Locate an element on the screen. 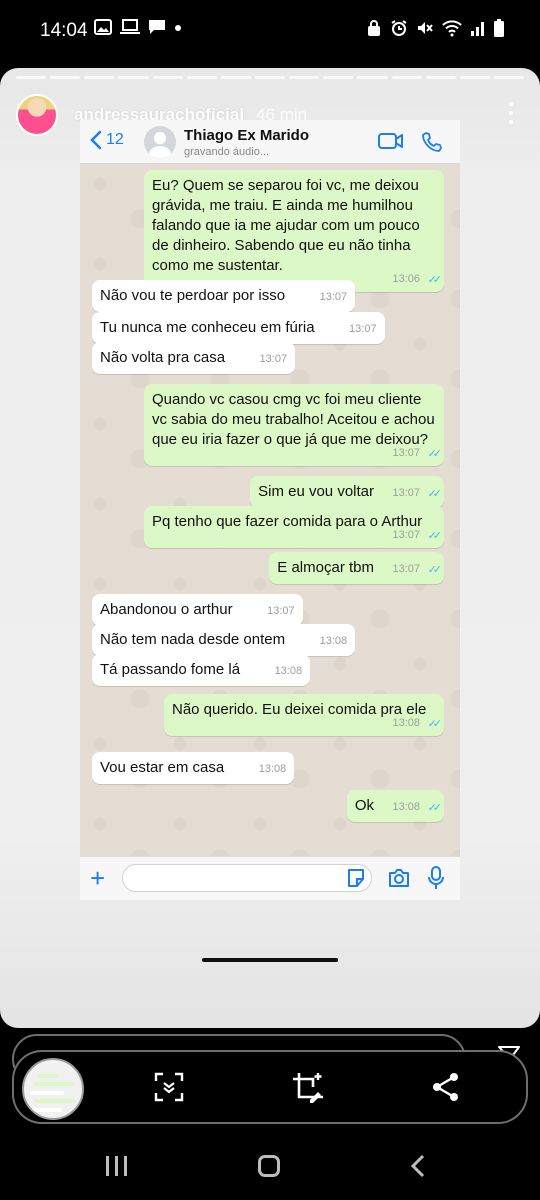  message-bubble: Sim eu vou voltar 13:07 ✓✓ is located at coordinates (347, 492).